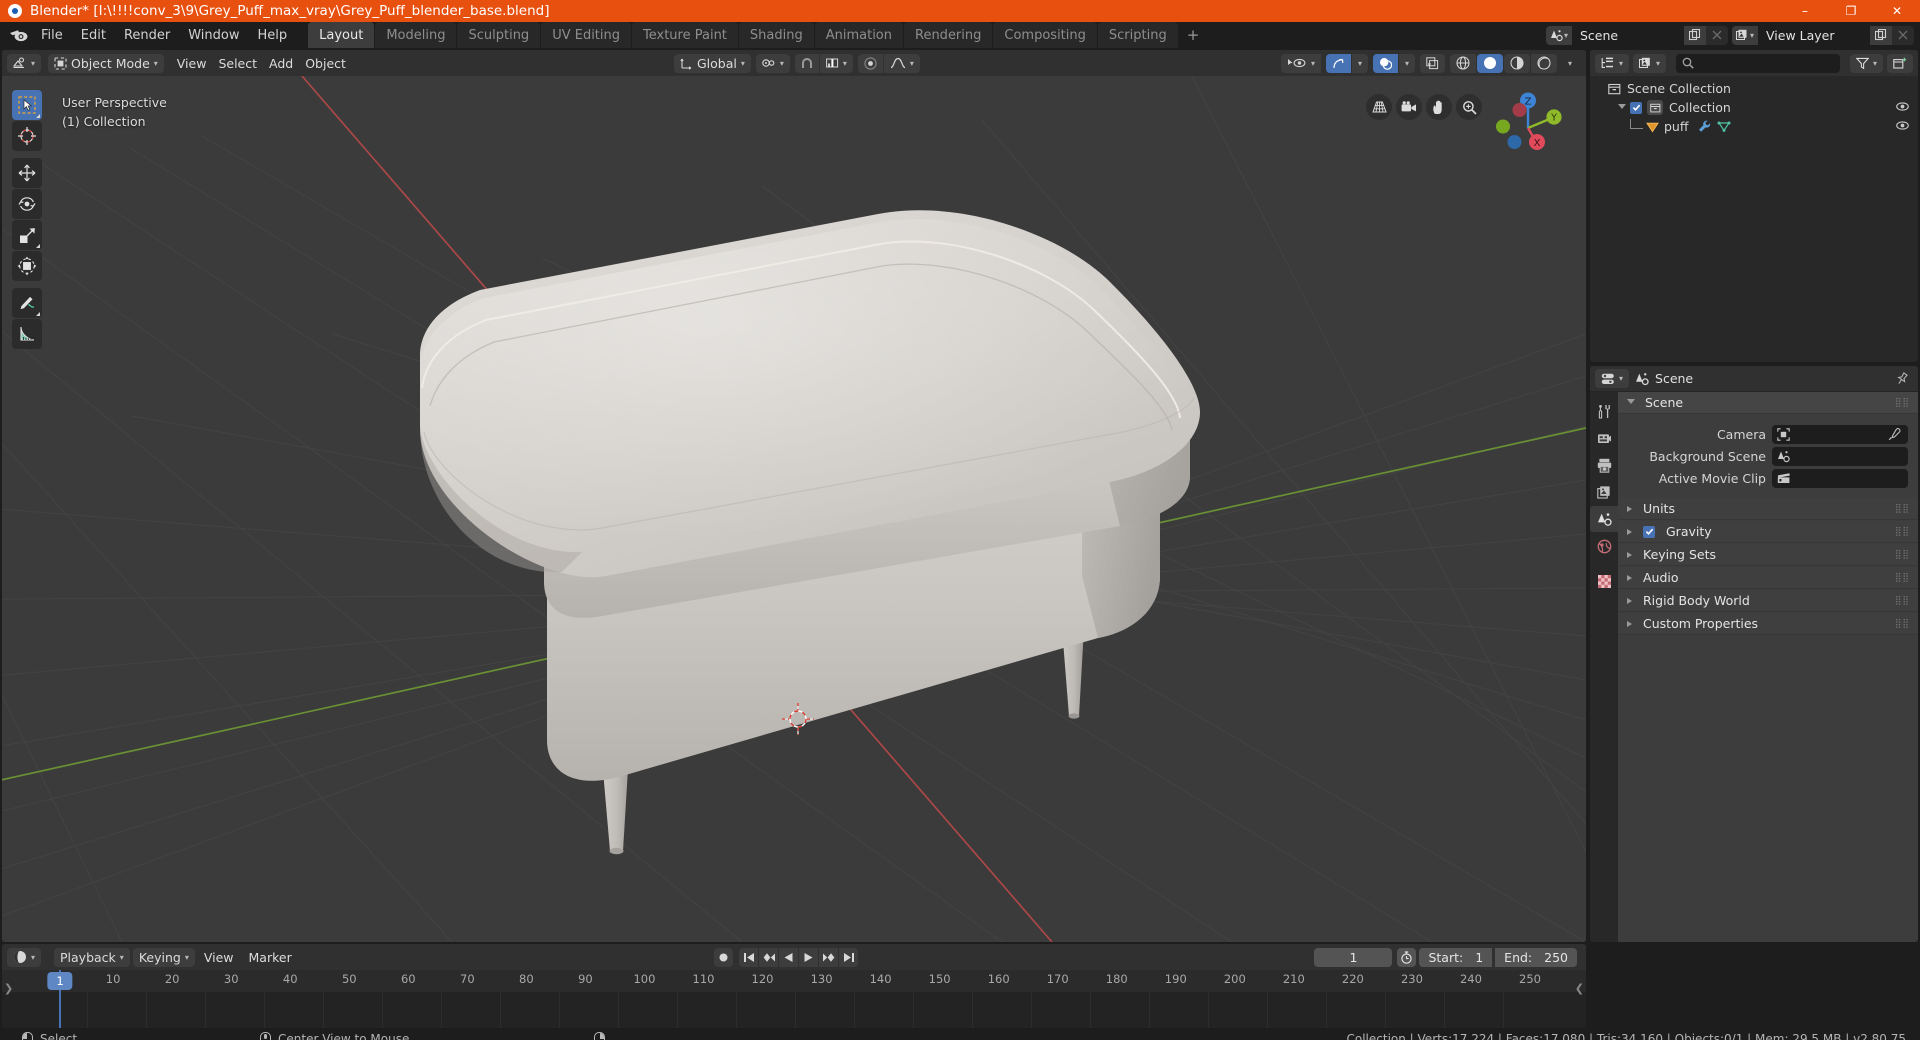 The width and height of the screenshot is (1920, 1040). What do you see at coordinates (1903, 35) in the screenshot?
I see `remove-view-layer-button` at bounding box center [1903, 35].